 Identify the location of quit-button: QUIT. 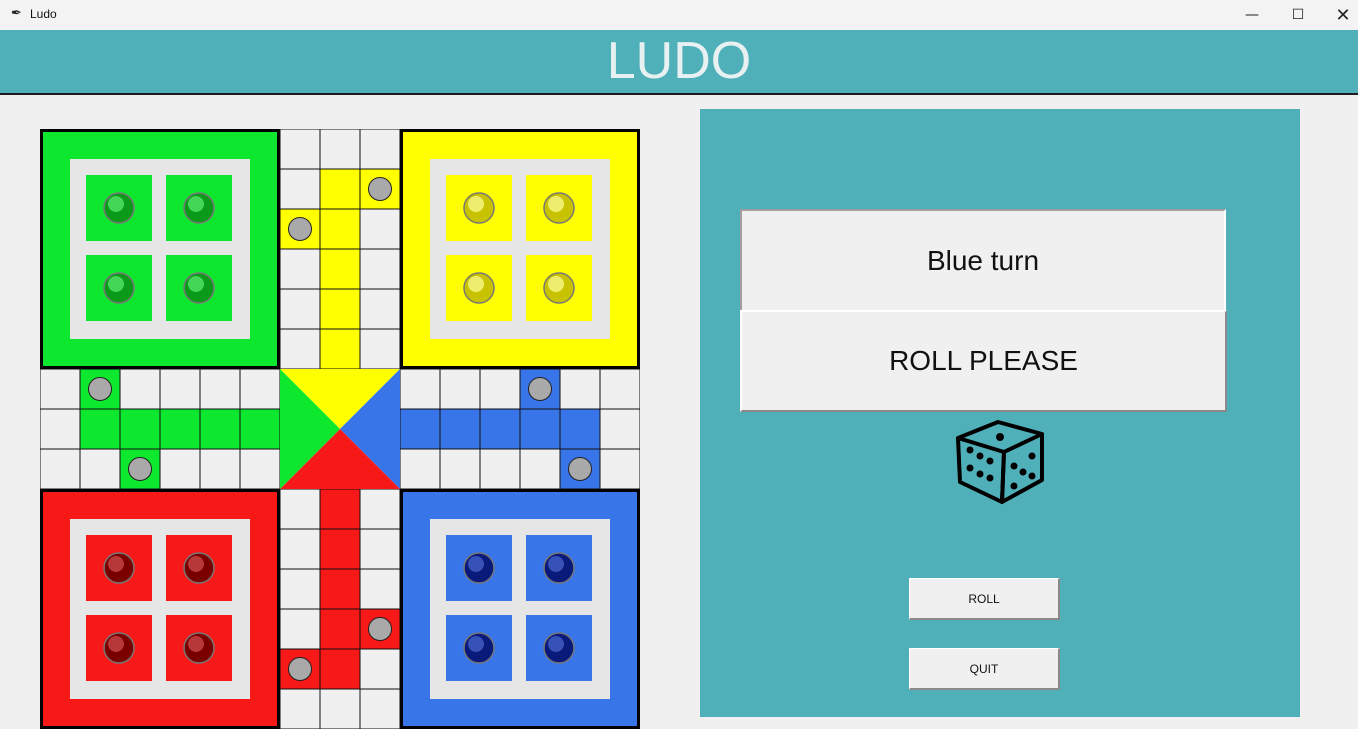
(984, 669).